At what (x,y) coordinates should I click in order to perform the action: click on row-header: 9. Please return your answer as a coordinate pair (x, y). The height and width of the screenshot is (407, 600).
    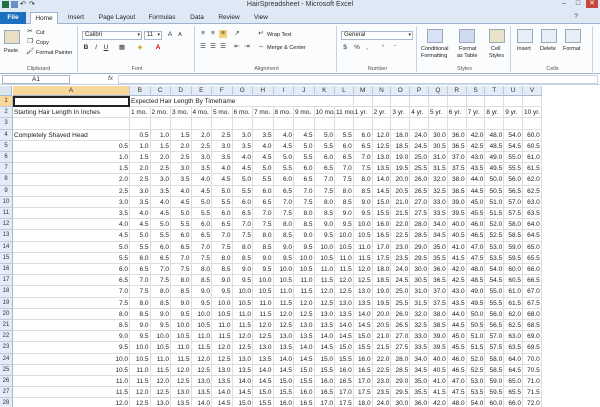
    Looking at the image, I should click on (6, 191).